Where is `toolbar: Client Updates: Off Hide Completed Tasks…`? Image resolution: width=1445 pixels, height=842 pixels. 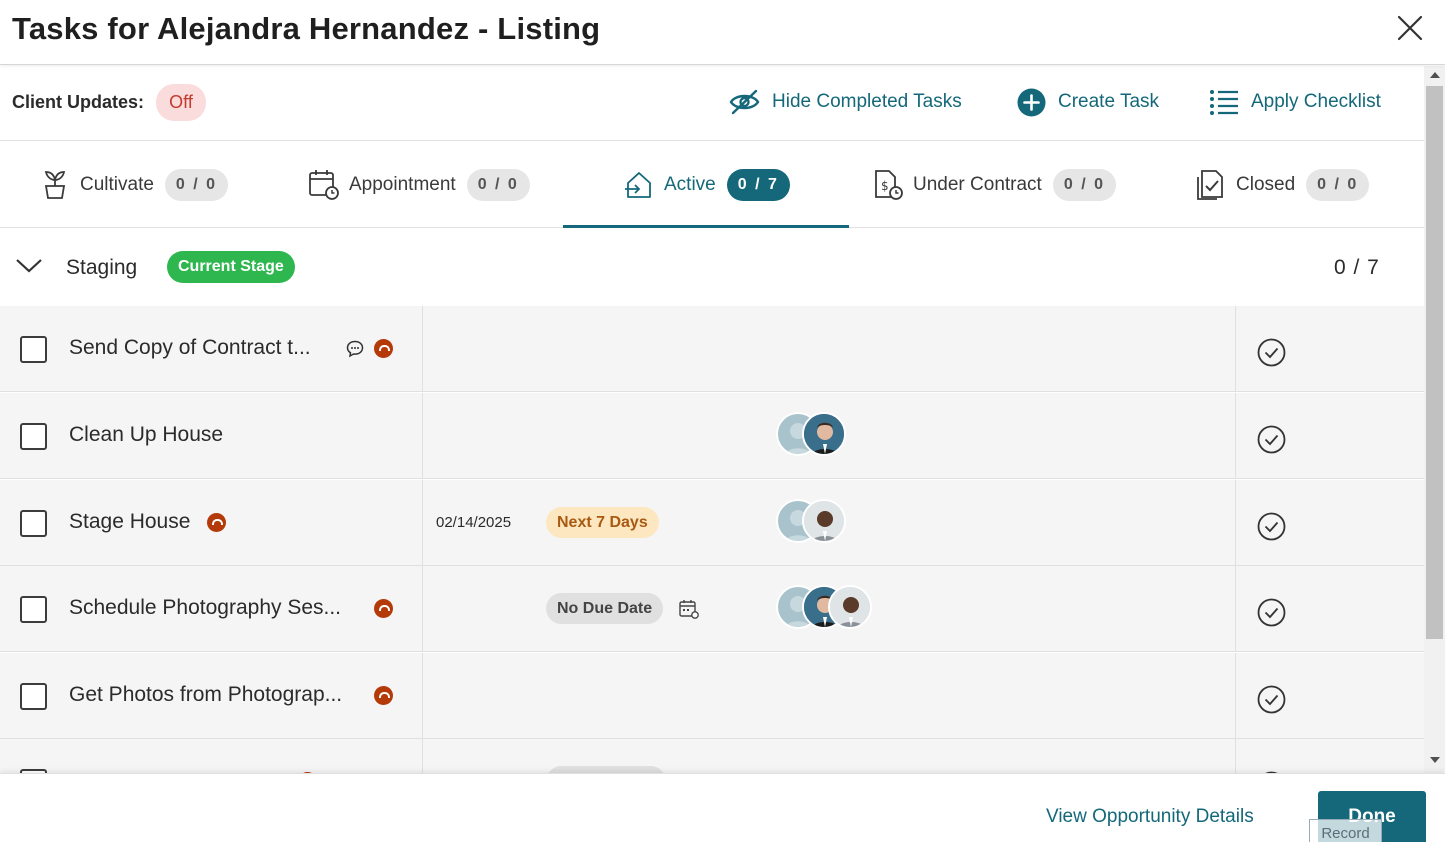 toolbar: Client Updates: Off Hide Completed Tasks… is located at coordinates (712, 103).